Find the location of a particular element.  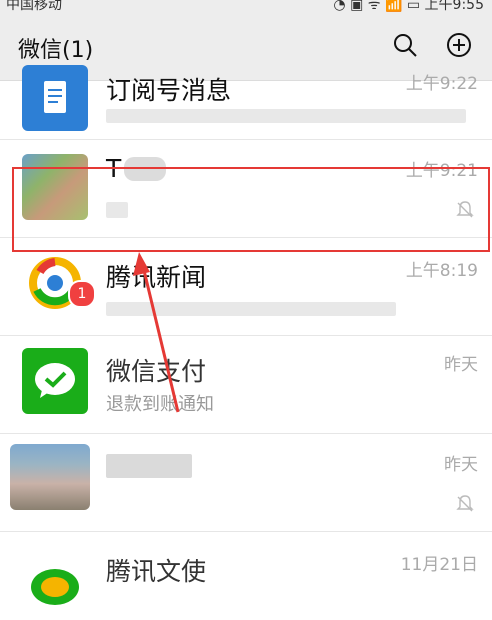

status-bar: 中国移动 ◔ ▣ ᯤ 📶 ▭ 上午9:55 is located at coordinates (246, 7).